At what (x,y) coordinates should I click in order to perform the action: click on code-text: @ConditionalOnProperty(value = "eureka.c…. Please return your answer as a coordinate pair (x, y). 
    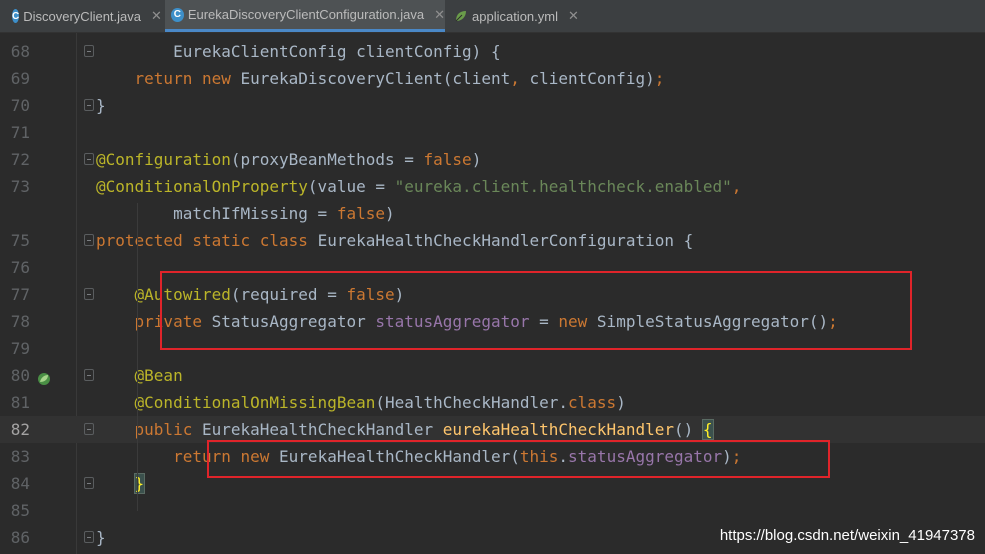
    Looking at the image, I should click on (419, 186).